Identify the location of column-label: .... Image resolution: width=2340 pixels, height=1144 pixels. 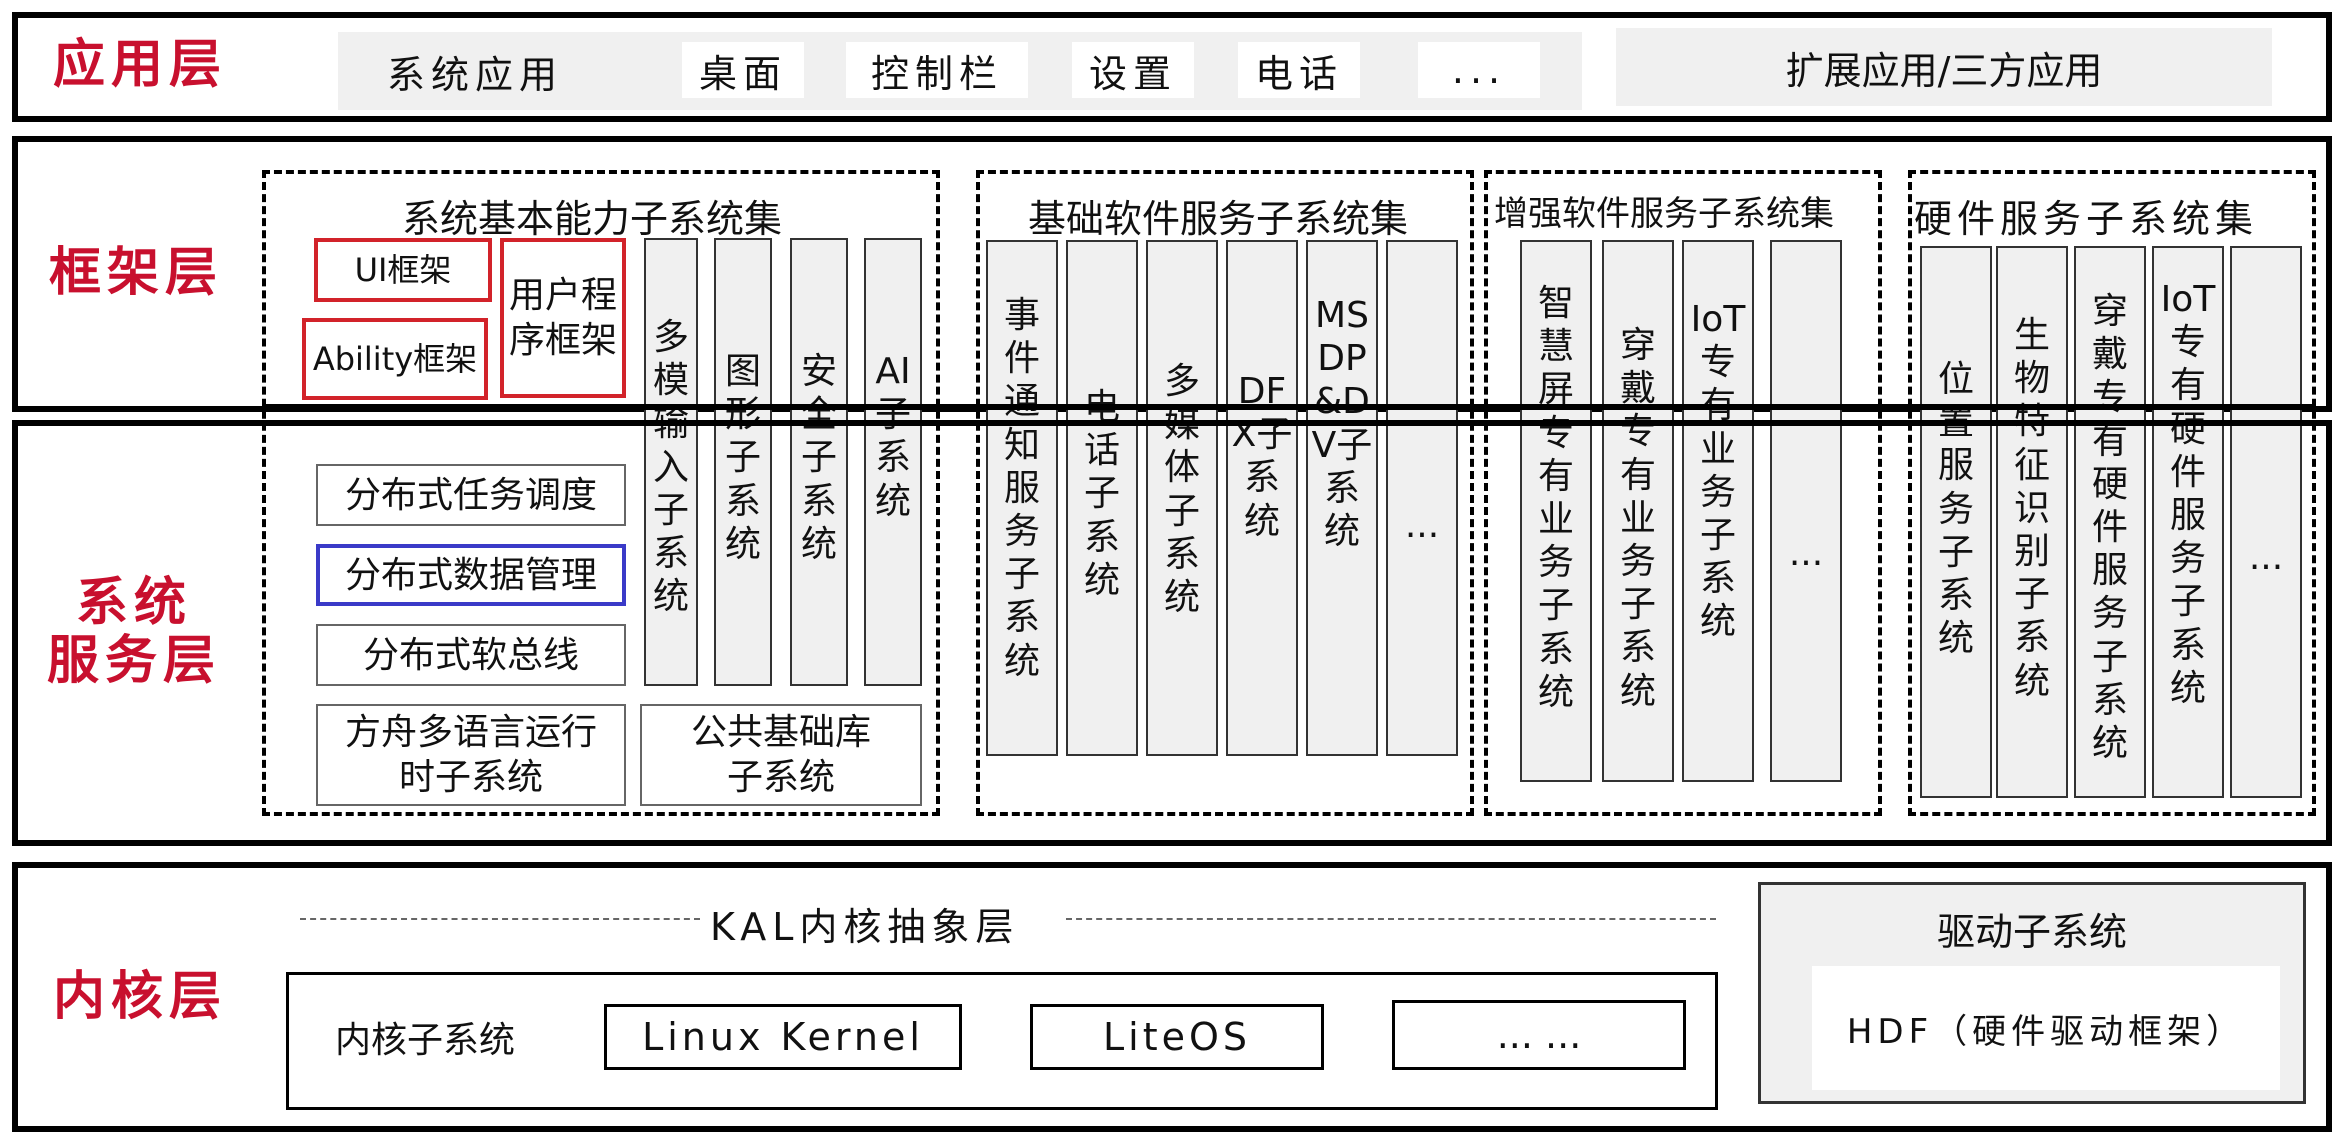
(2266, 557).